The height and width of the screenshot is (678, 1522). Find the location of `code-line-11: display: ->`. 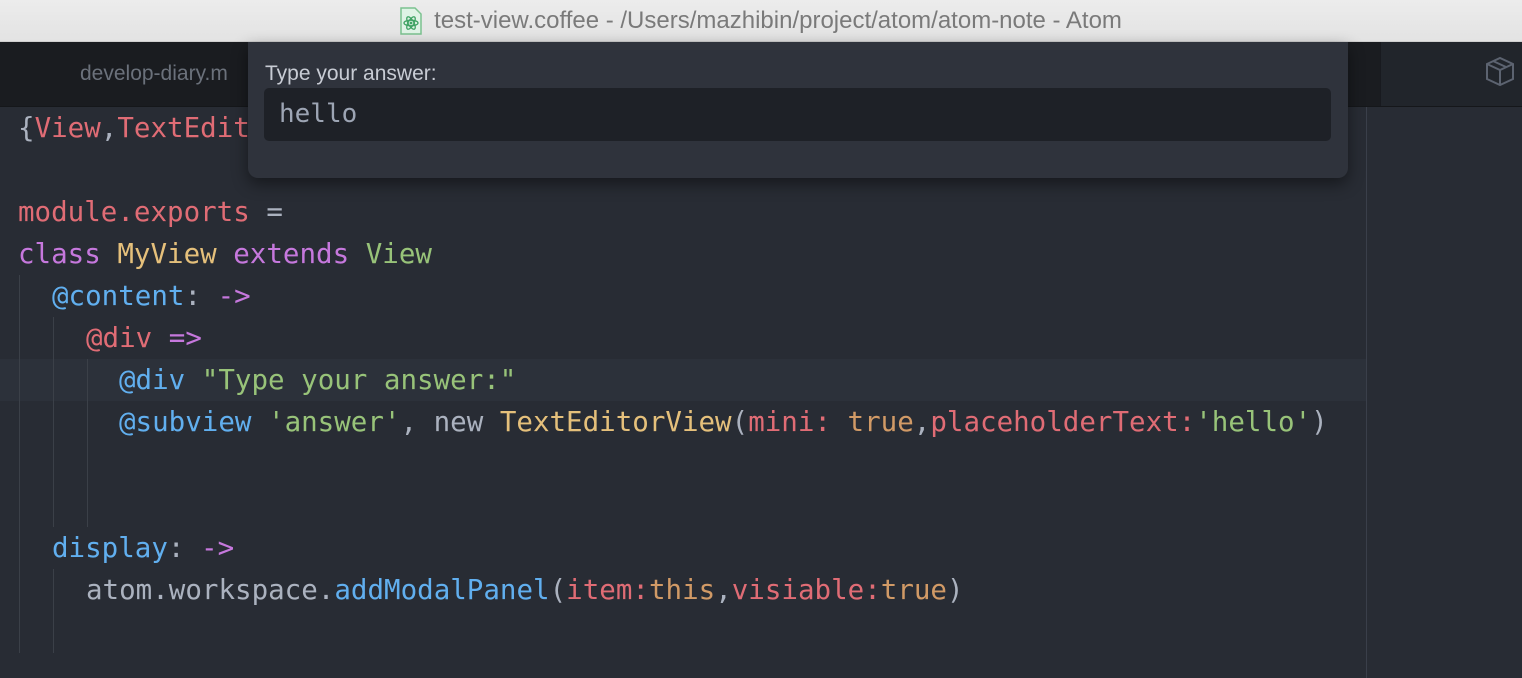

code-line-11: display: -> is located at coordinates (143, 548).